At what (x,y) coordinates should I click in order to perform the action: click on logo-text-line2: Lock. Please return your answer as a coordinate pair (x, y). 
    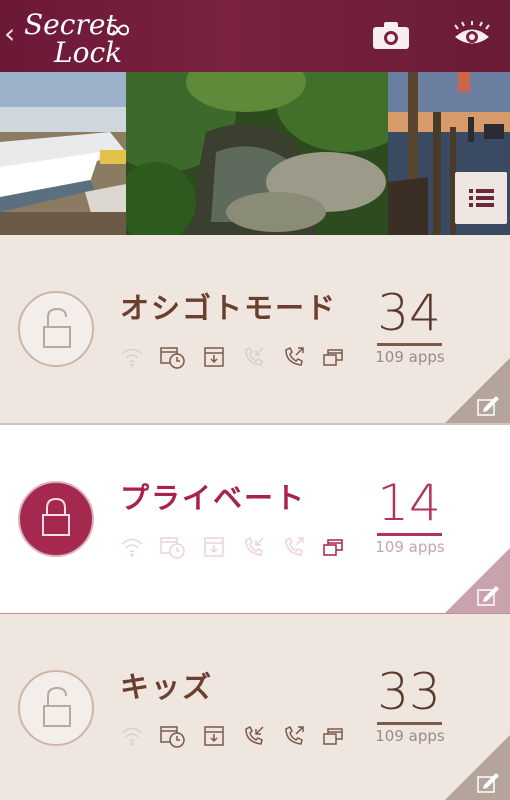
    Looking at the image, I should click on (88, 52).